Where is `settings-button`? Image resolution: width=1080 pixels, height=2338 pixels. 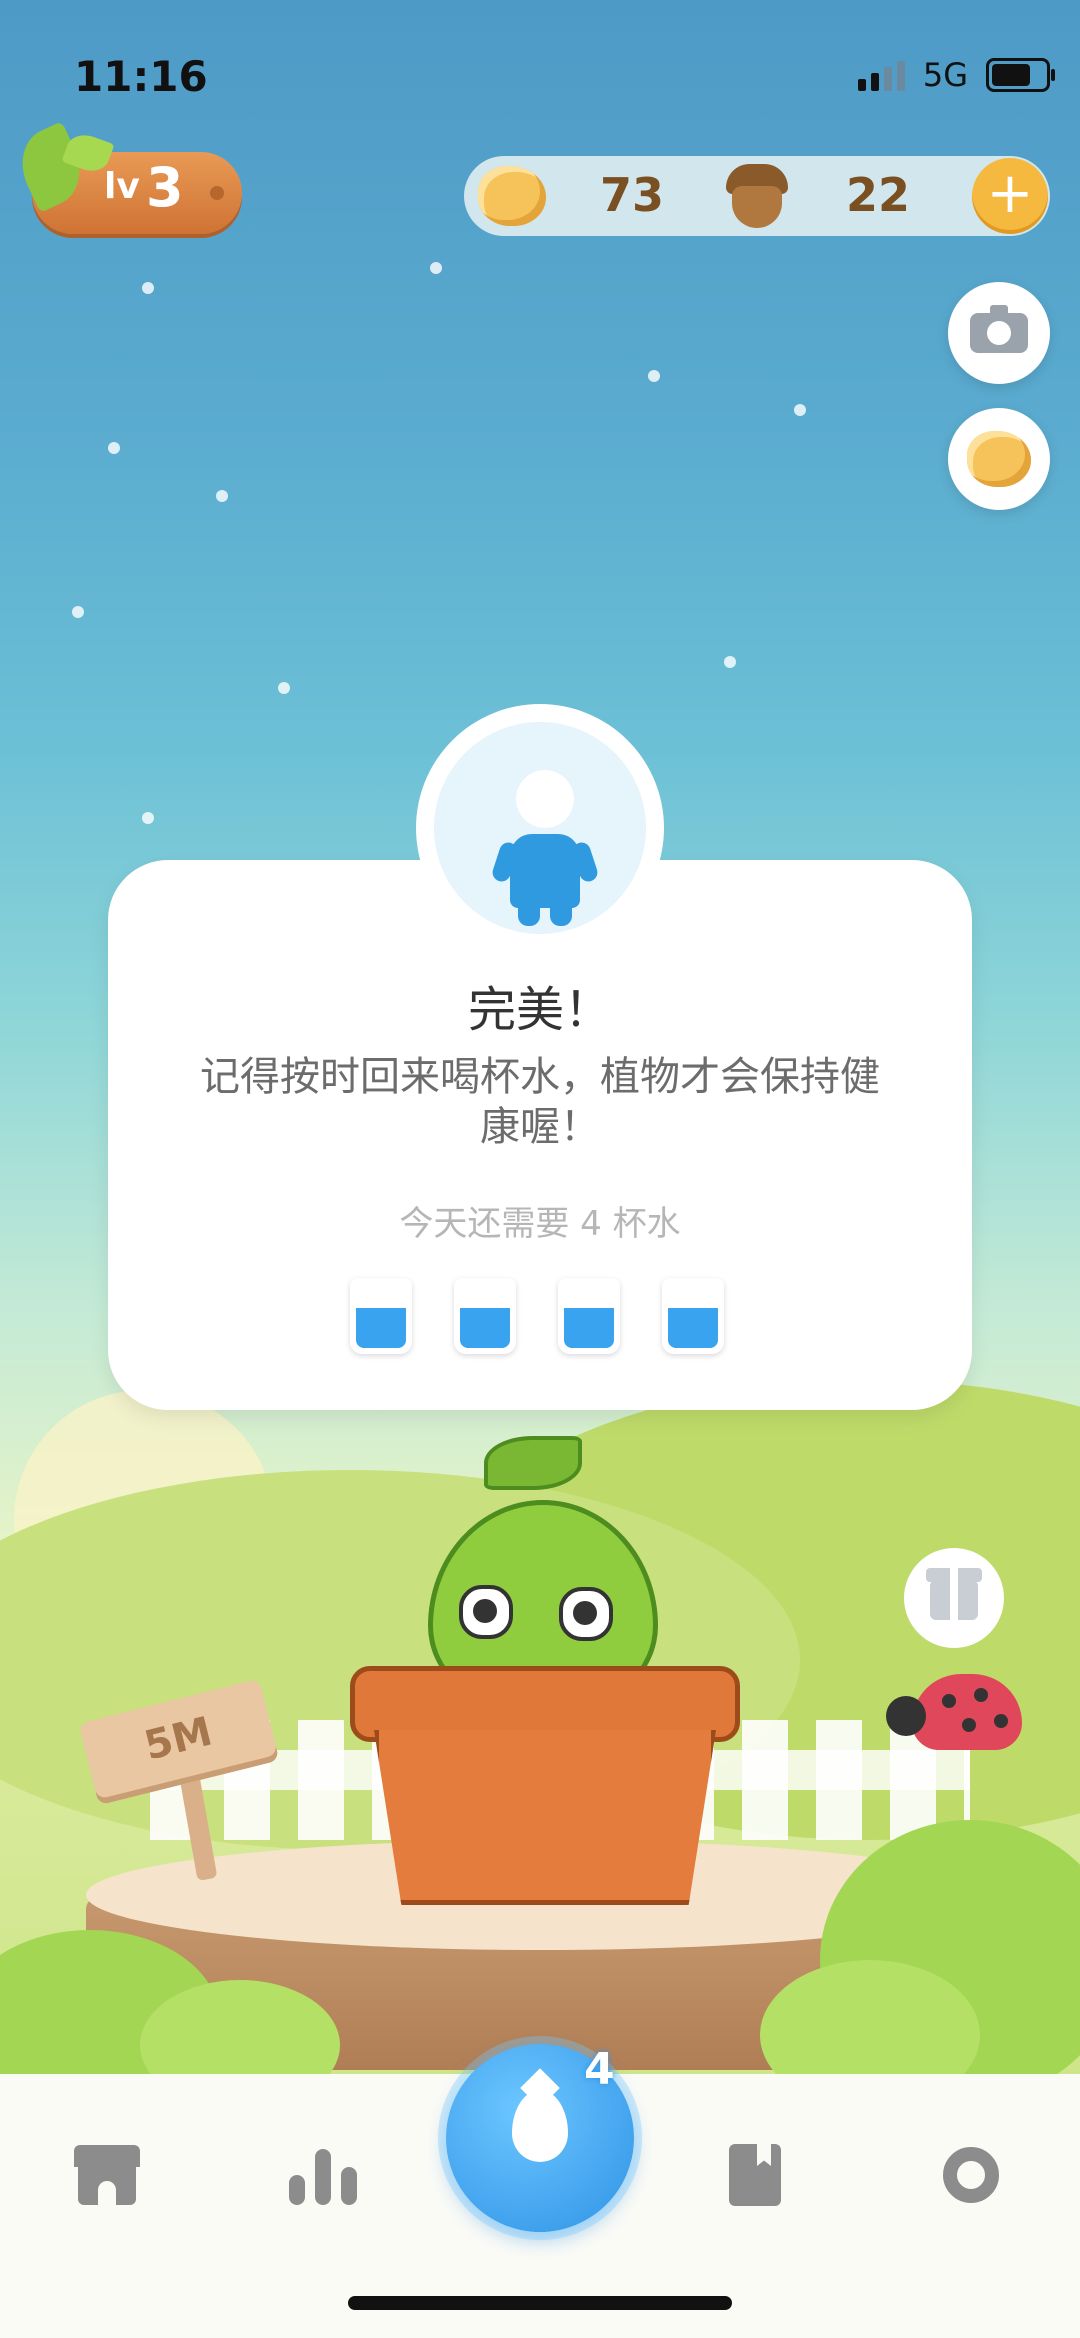
settings-button is located at coordinates (971, 2175).